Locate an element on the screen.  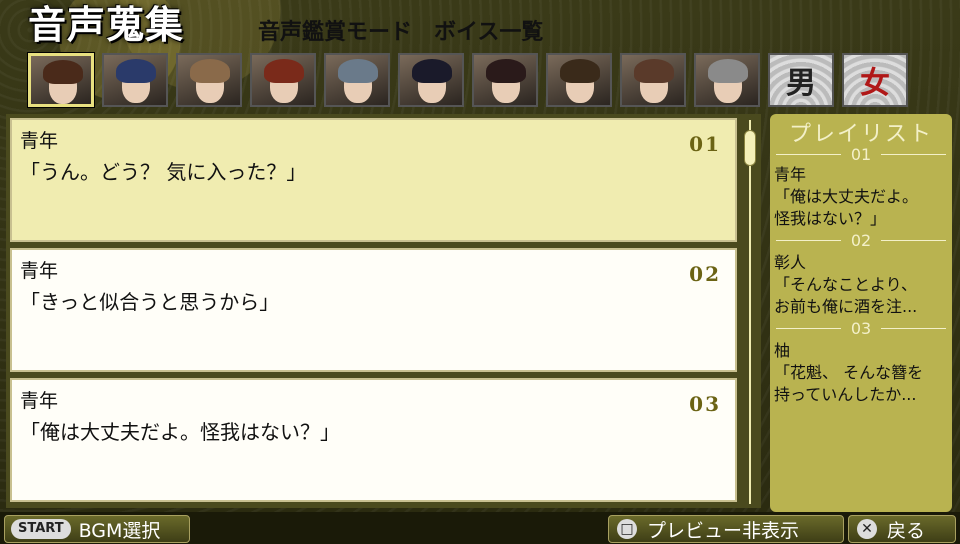
playlist-item-speaker: 青年 is located at coordinates (790, 174).